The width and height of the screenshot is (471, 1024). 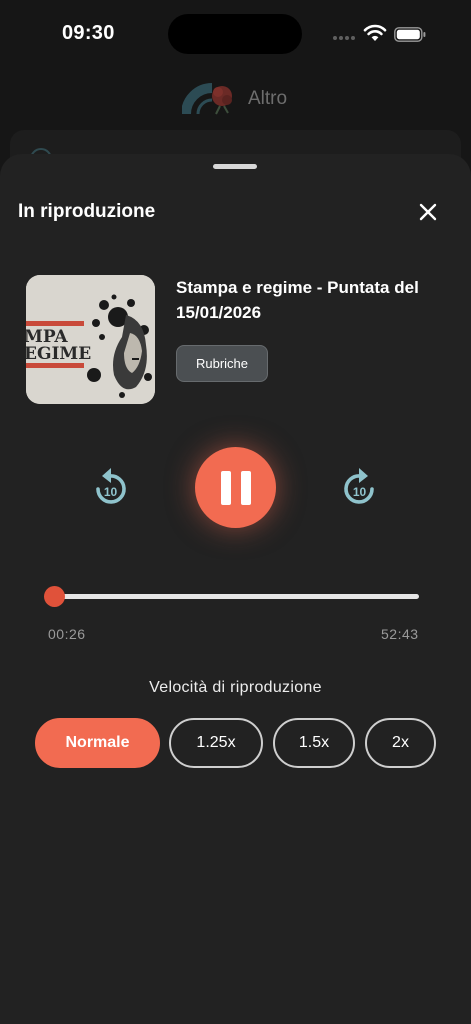 What do you see at coordinates (410, 34) in the screenshot?
I see `battery-icon` at bounding box center [410, 34].